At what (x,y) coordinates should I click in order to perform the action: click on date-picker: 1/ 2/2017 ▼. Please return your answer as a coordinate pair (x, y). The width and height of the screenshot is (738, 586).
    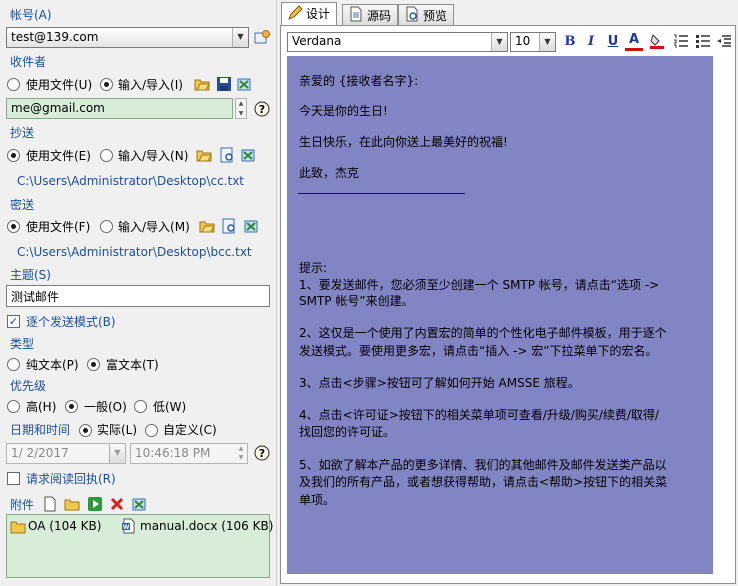
    Looking at the image, I should click on (66, 453).